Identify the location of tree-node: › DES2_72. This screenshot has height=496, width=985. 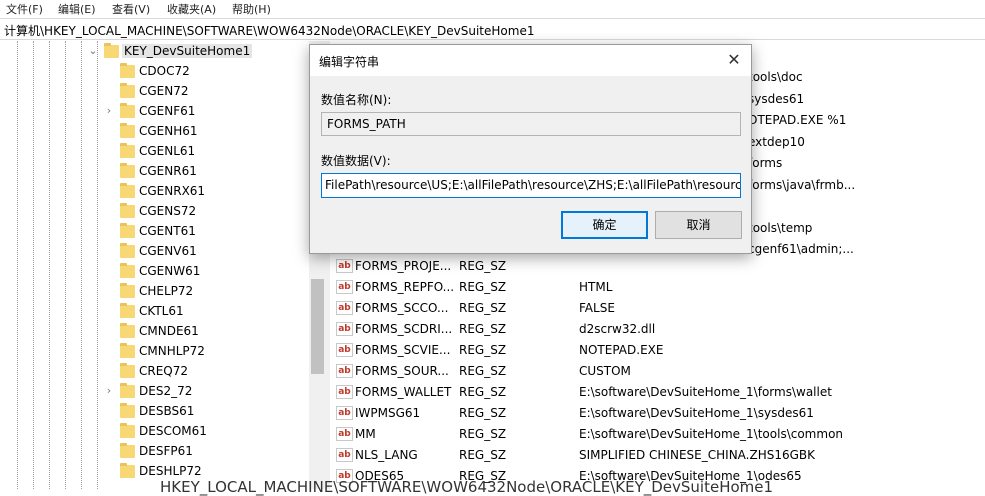
(163, 392).